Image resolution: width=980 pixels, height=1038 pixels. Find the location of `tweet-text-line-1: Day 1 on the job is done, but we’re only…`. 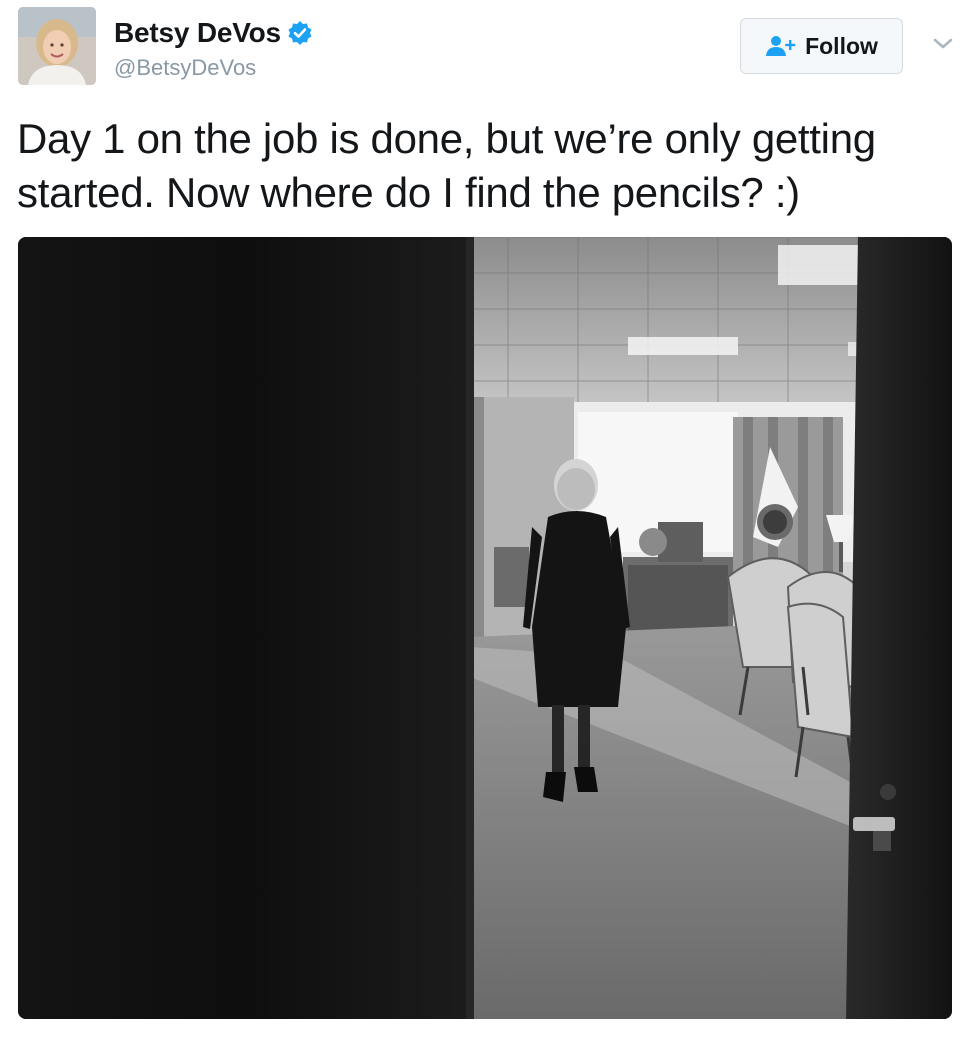

tweet-text-line-1: Day 1 on the job is done, but we’re only… is located at coordinates (446, 138).